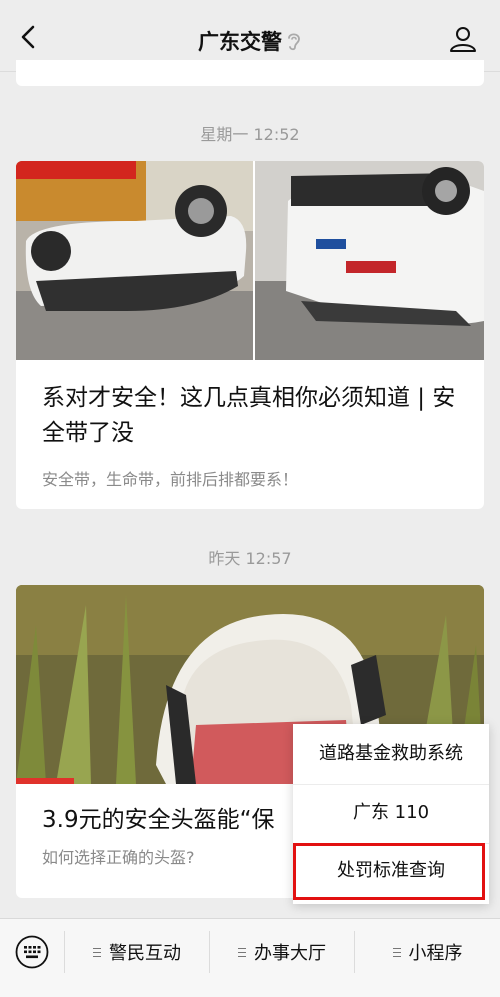 Image resolution: width=500 pixels, height=997 pixels. I want to click on menu-label: 警民互动, so click(145, 953).